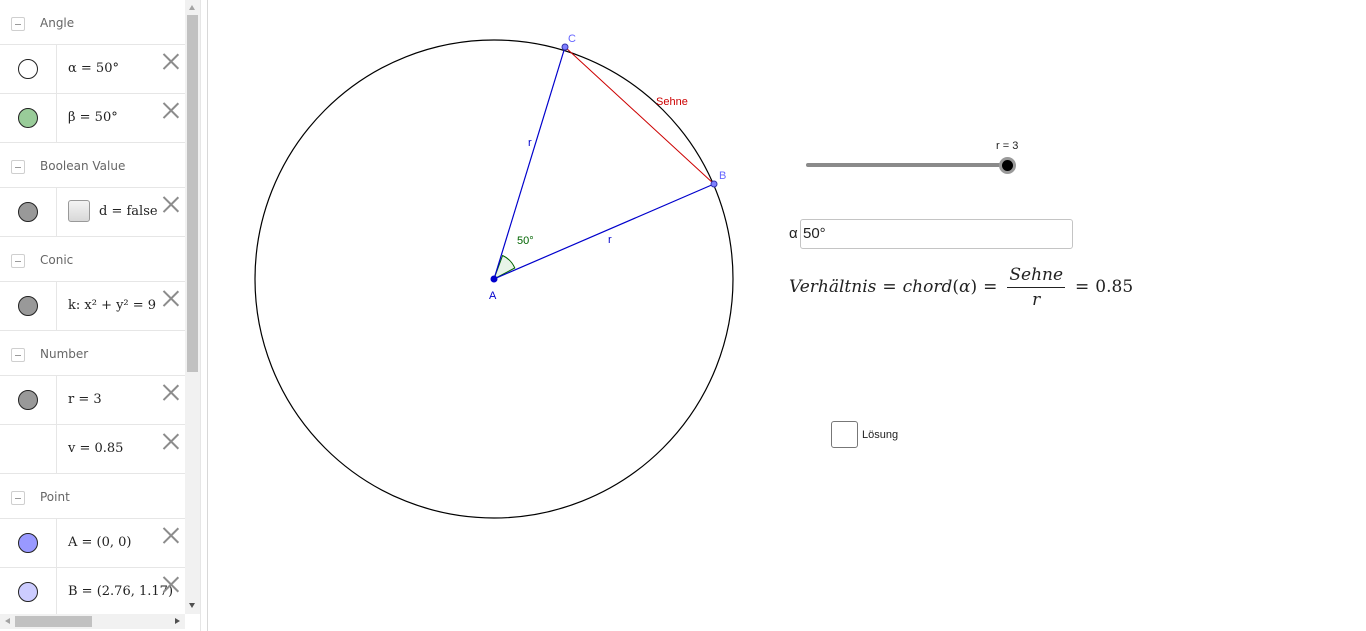 This screenshot has width=1366, height=631. What do you see at coordinates (793, 233) in the screenshot?
I see `input-label: α` at bounding box center [793, 233].